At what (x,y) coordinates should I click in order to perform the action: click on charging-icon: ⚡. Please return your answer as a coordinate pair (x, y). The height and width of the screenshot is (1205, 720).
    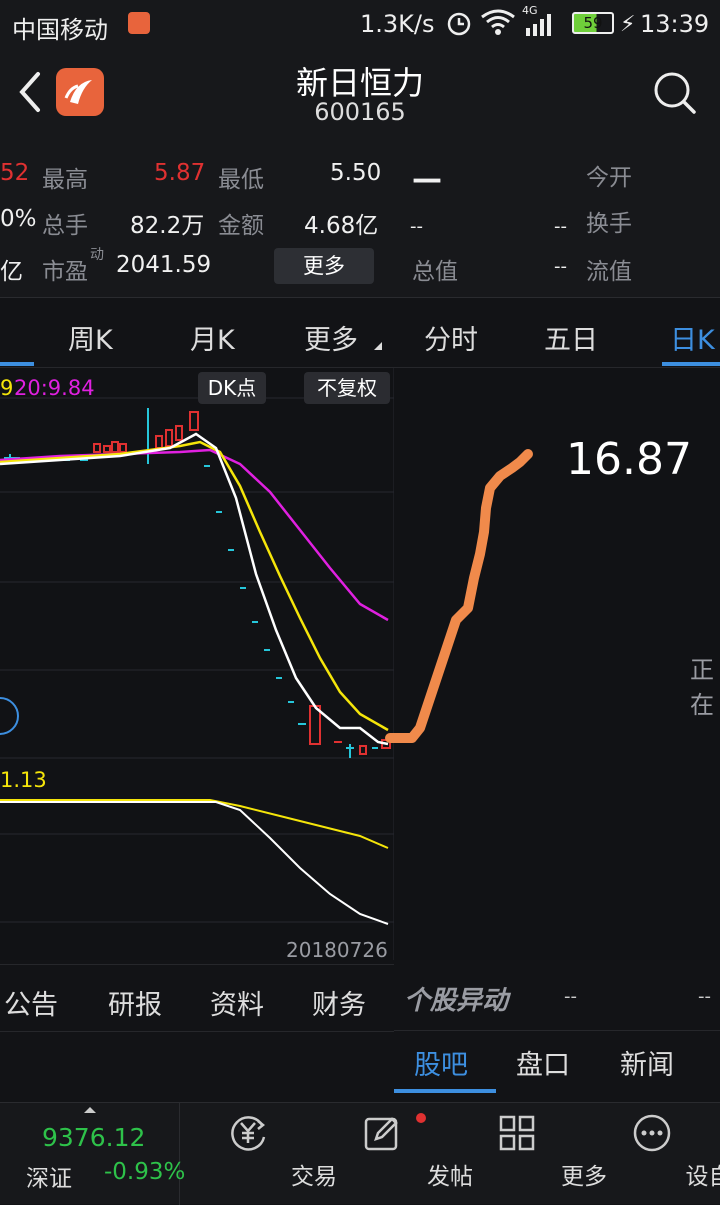
    Looking at the image, I should click on (628, 24).